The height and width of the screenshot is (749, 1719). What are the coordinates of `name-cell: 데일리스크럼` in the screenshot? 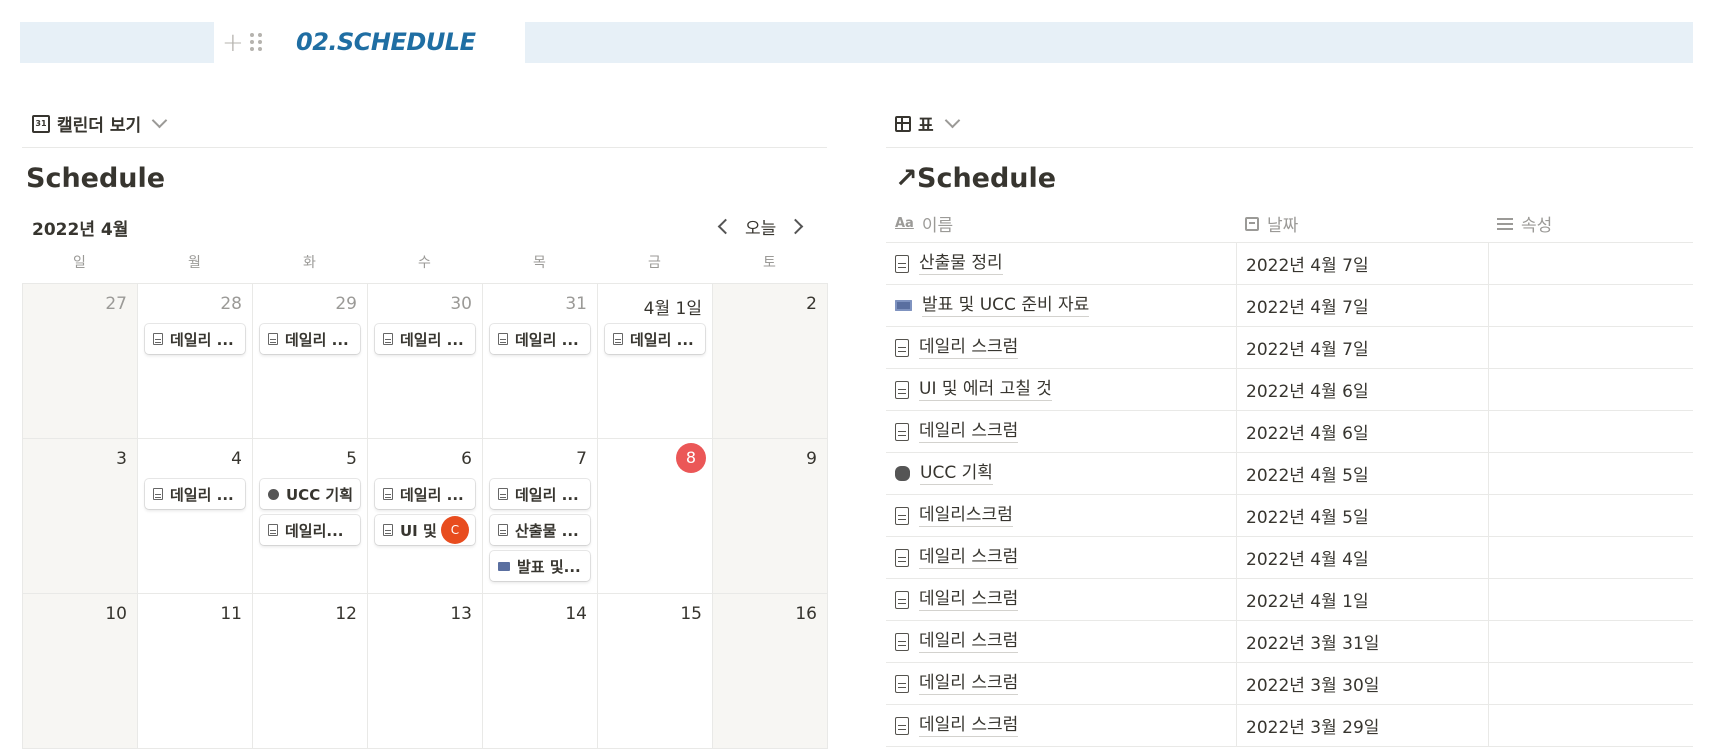 It's located at (1061, 515).